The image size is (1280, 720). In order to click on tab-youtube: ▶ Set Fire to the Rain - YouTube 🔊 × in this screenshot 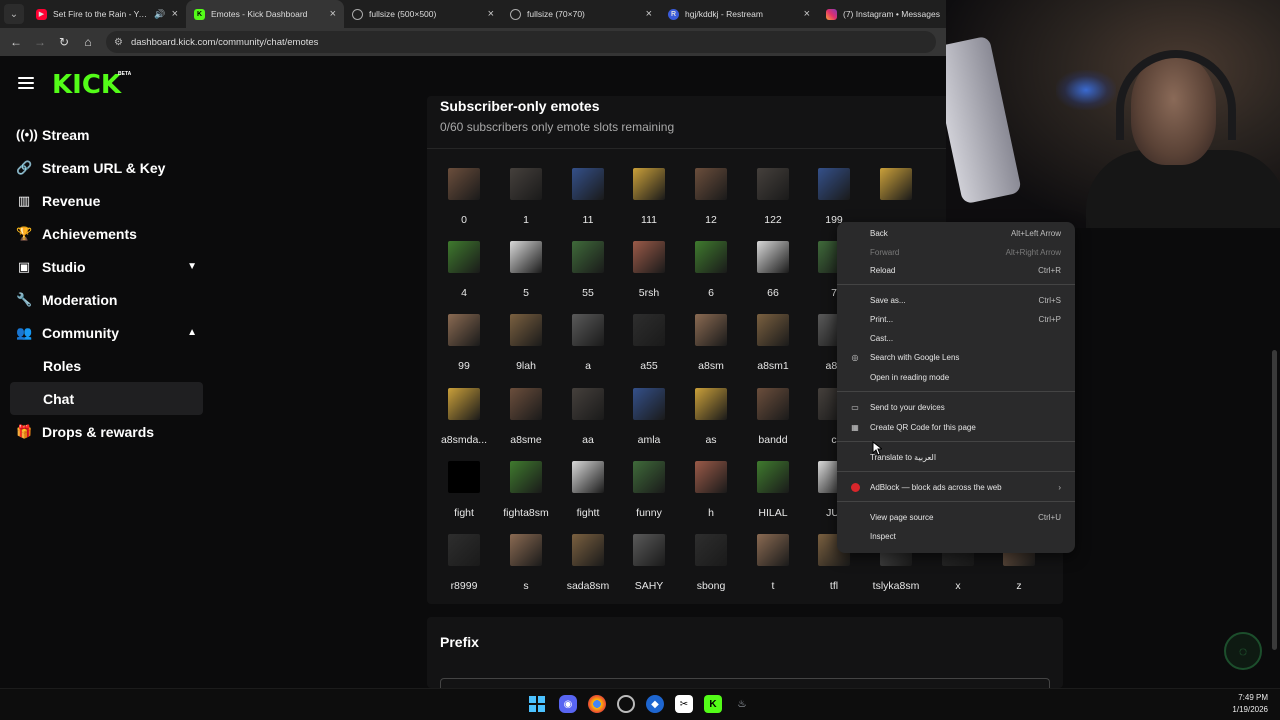, I will do `click(107, 14)`.